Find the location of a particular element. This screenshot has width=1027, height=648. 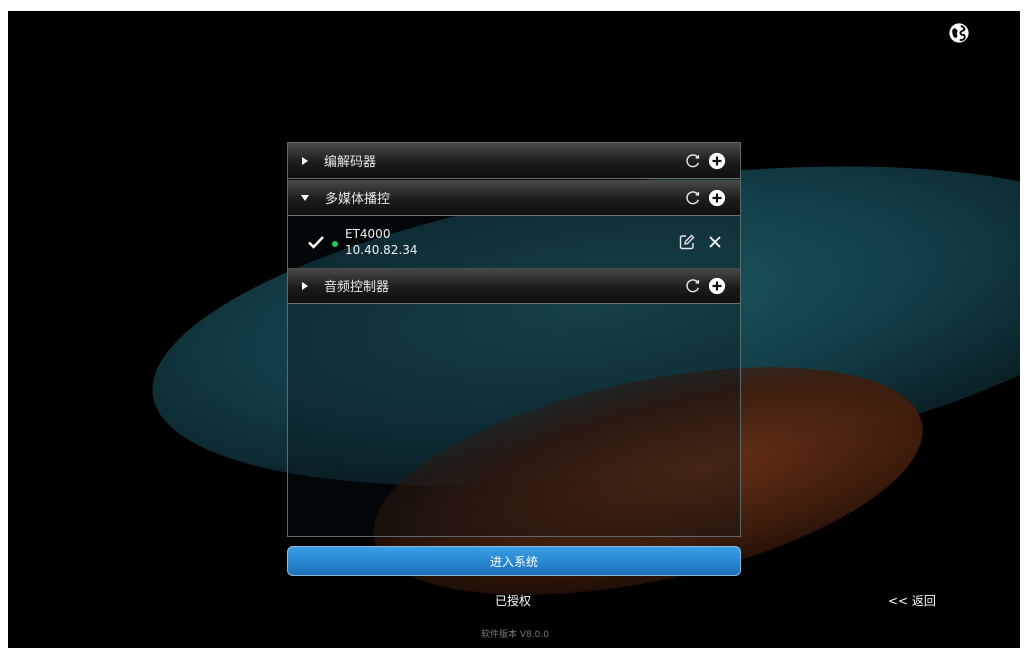

group-header-codec: 编解码器 is located at coordinates (514, 161).